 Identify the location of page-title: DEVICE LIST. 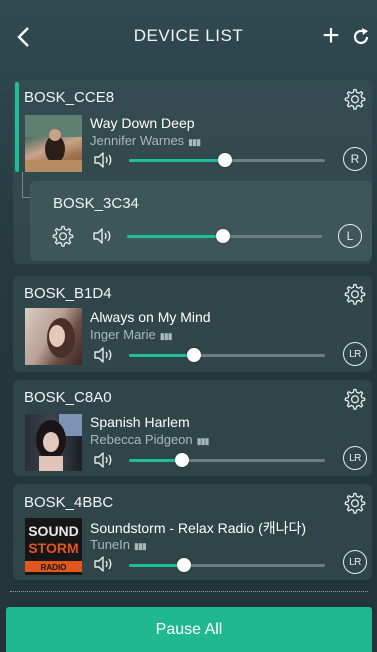
(188, 35).